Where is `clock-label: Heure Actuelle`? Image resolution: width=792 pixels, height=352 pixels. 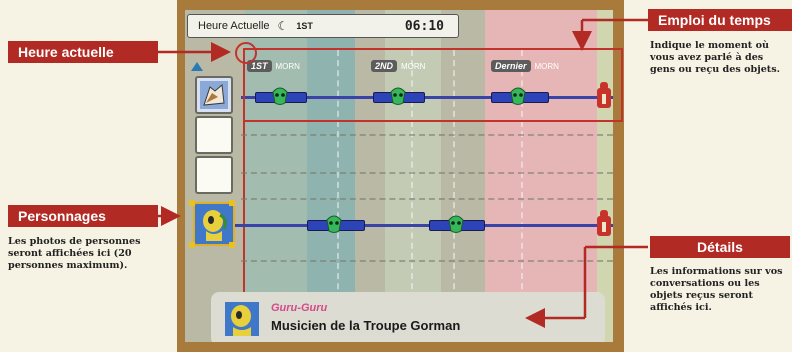 clock-label: Heure Actuelle is located at coordinates (234, 26).